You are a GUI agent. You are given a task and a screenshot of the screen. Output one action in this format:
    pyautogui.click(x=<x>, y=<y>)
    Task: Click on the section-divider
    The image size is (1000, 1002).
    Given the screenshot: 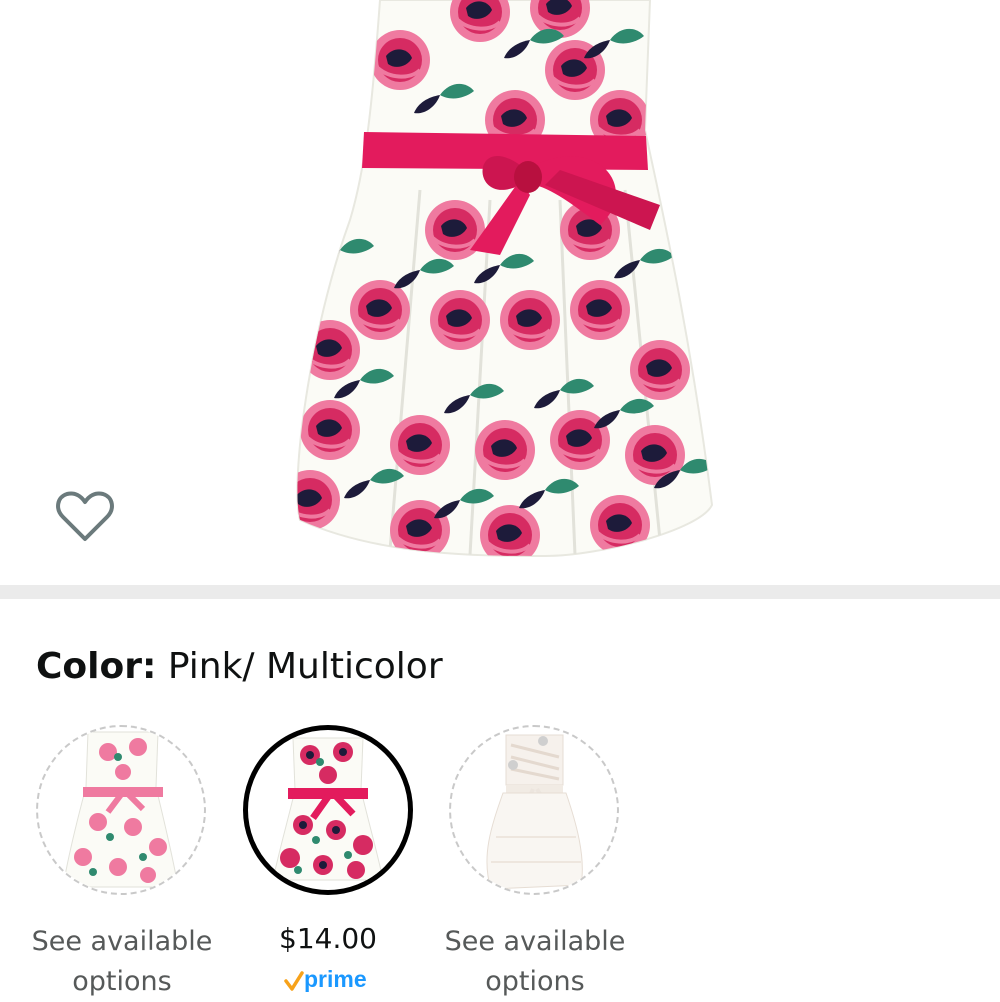 What is the action you would take?
    pyautogui.click(x=500, y=592)
    